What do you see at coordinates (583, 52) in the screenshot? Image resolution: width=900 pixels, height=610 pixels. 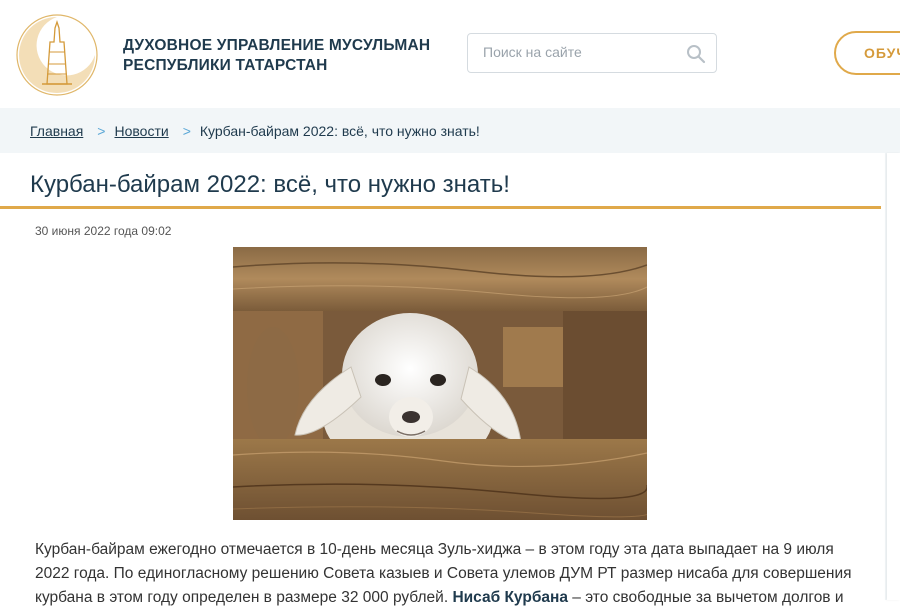 I see `search-input` at bounding box center [583, 52].